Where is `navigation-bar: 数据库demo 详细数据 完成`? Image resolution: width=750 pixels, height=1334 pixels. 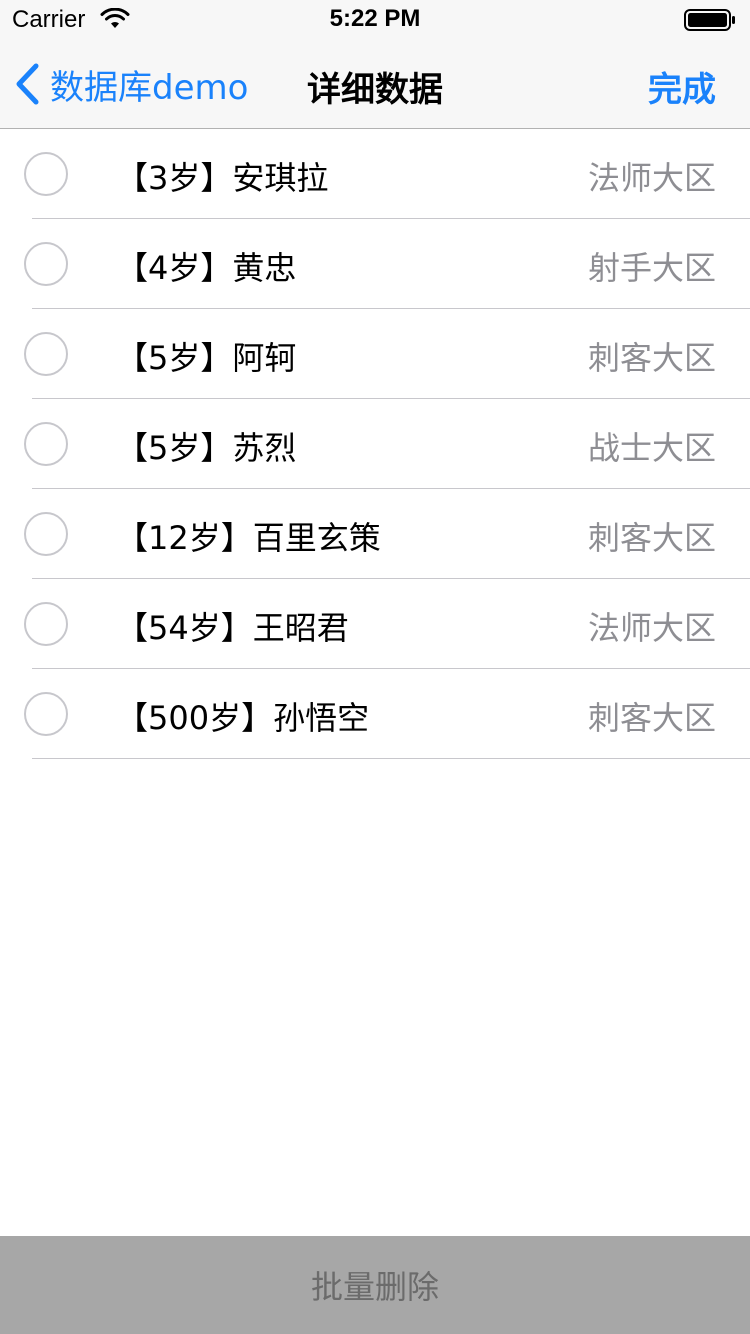
navigation-bar: 数据库demo 详细数据 完成 is located at coordinates (375, 84).